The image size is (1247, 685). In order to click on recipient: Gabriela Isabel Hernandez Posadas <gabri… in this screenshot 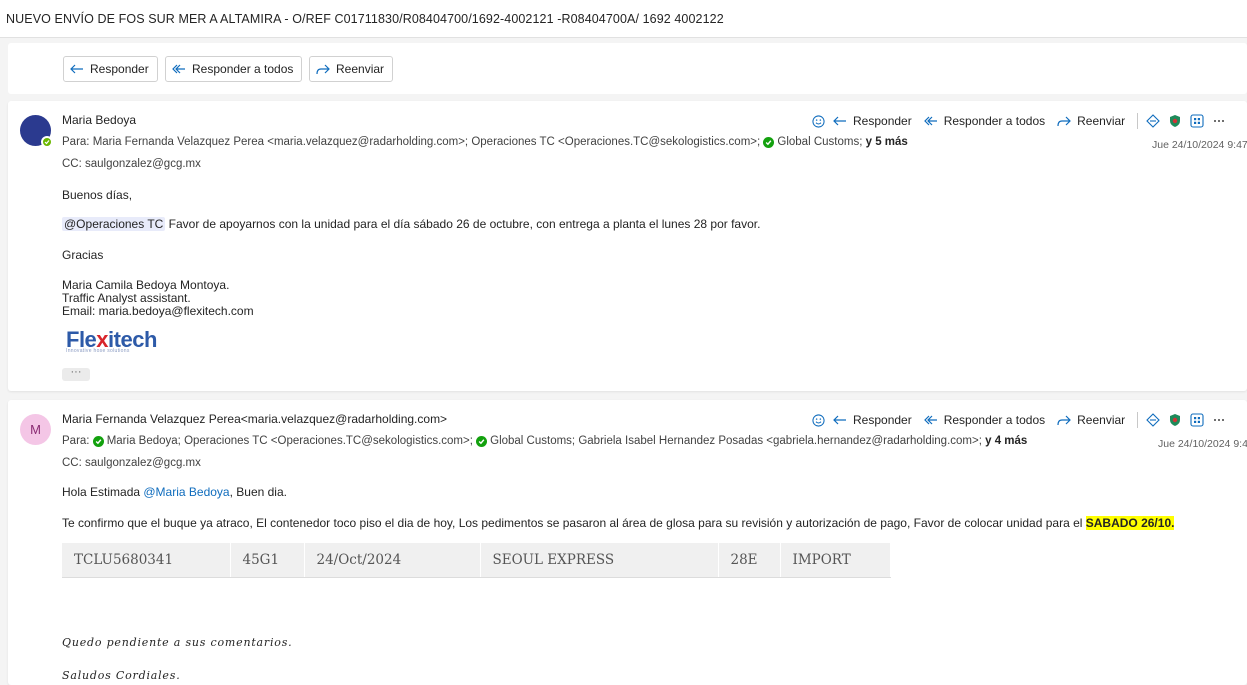, I will do `click(780, 441)`.